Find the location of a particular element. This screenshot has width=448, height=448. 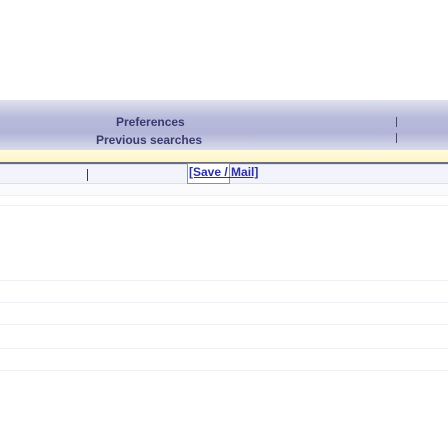

save-mail-label: [Save / Mail] is located at coordinates (224, 172).